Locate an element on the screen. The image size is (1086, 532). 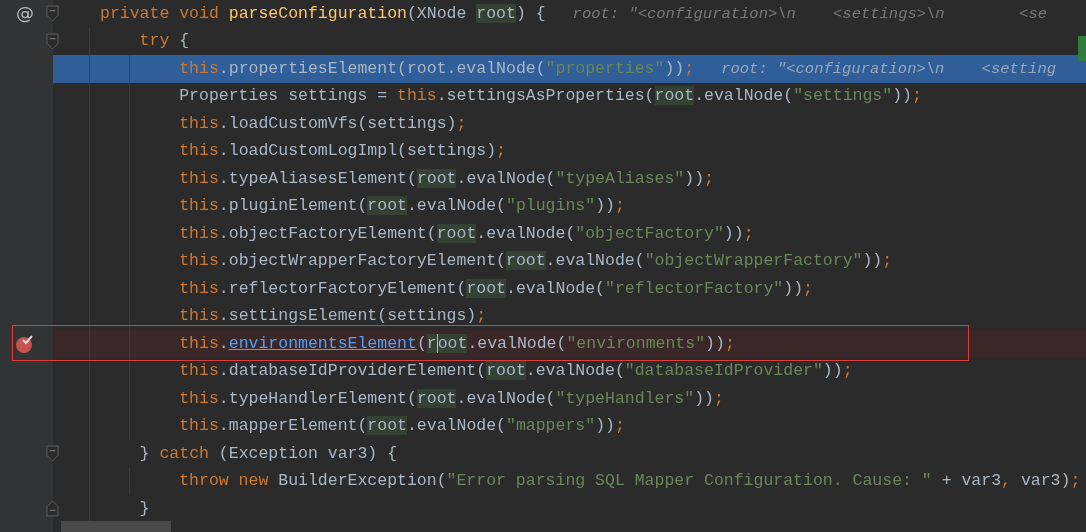
code-line: throw new BuilderException("Error parsing SQL Mapper Configuration. Cause: " + var3, var3); is located at coordinates (629, 481).